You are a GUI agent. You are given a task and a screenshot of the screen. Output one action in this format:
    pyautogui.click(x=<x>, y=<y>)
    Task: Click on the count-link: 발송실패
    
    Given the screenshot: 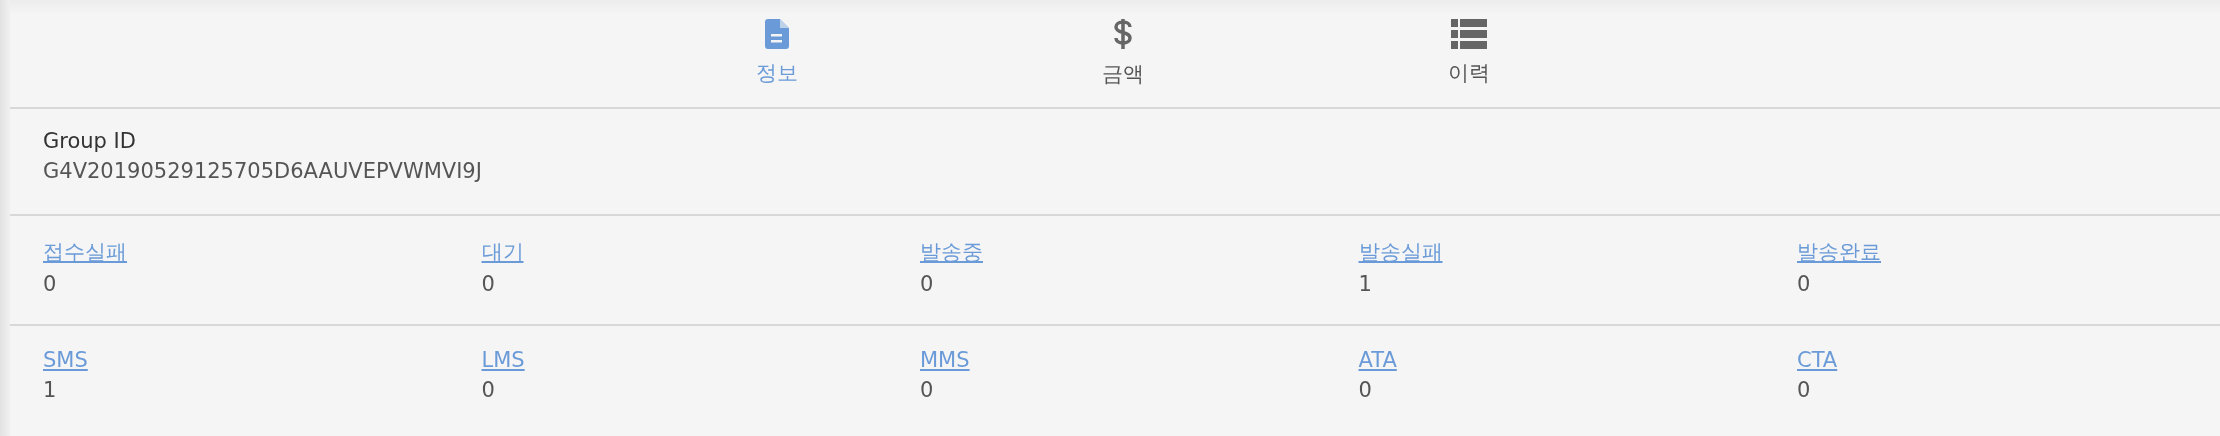 What is the action you would take?
    pyautogui.click(x=1400, y=252)
    